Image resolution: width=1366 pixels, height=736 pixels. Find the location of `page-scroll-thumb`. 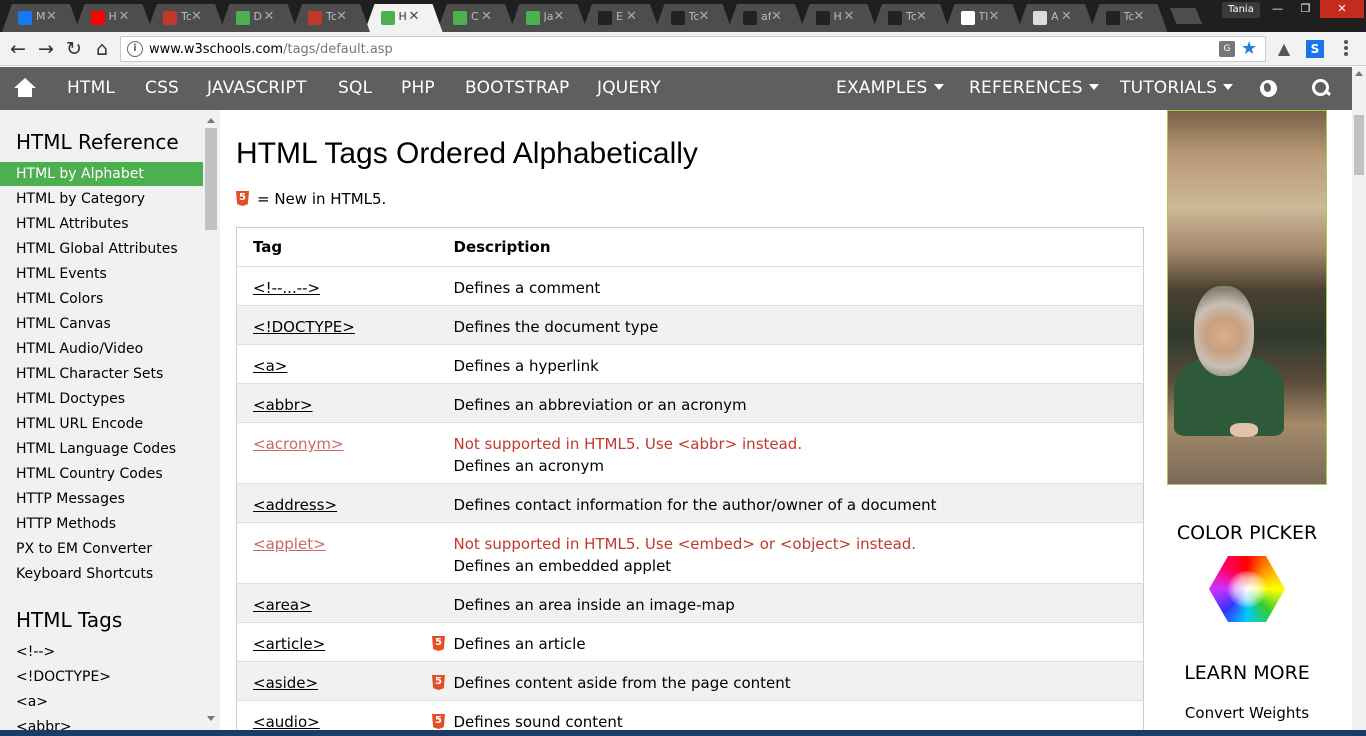

page-scroll-thumb is located at coordinates (1359, 145).